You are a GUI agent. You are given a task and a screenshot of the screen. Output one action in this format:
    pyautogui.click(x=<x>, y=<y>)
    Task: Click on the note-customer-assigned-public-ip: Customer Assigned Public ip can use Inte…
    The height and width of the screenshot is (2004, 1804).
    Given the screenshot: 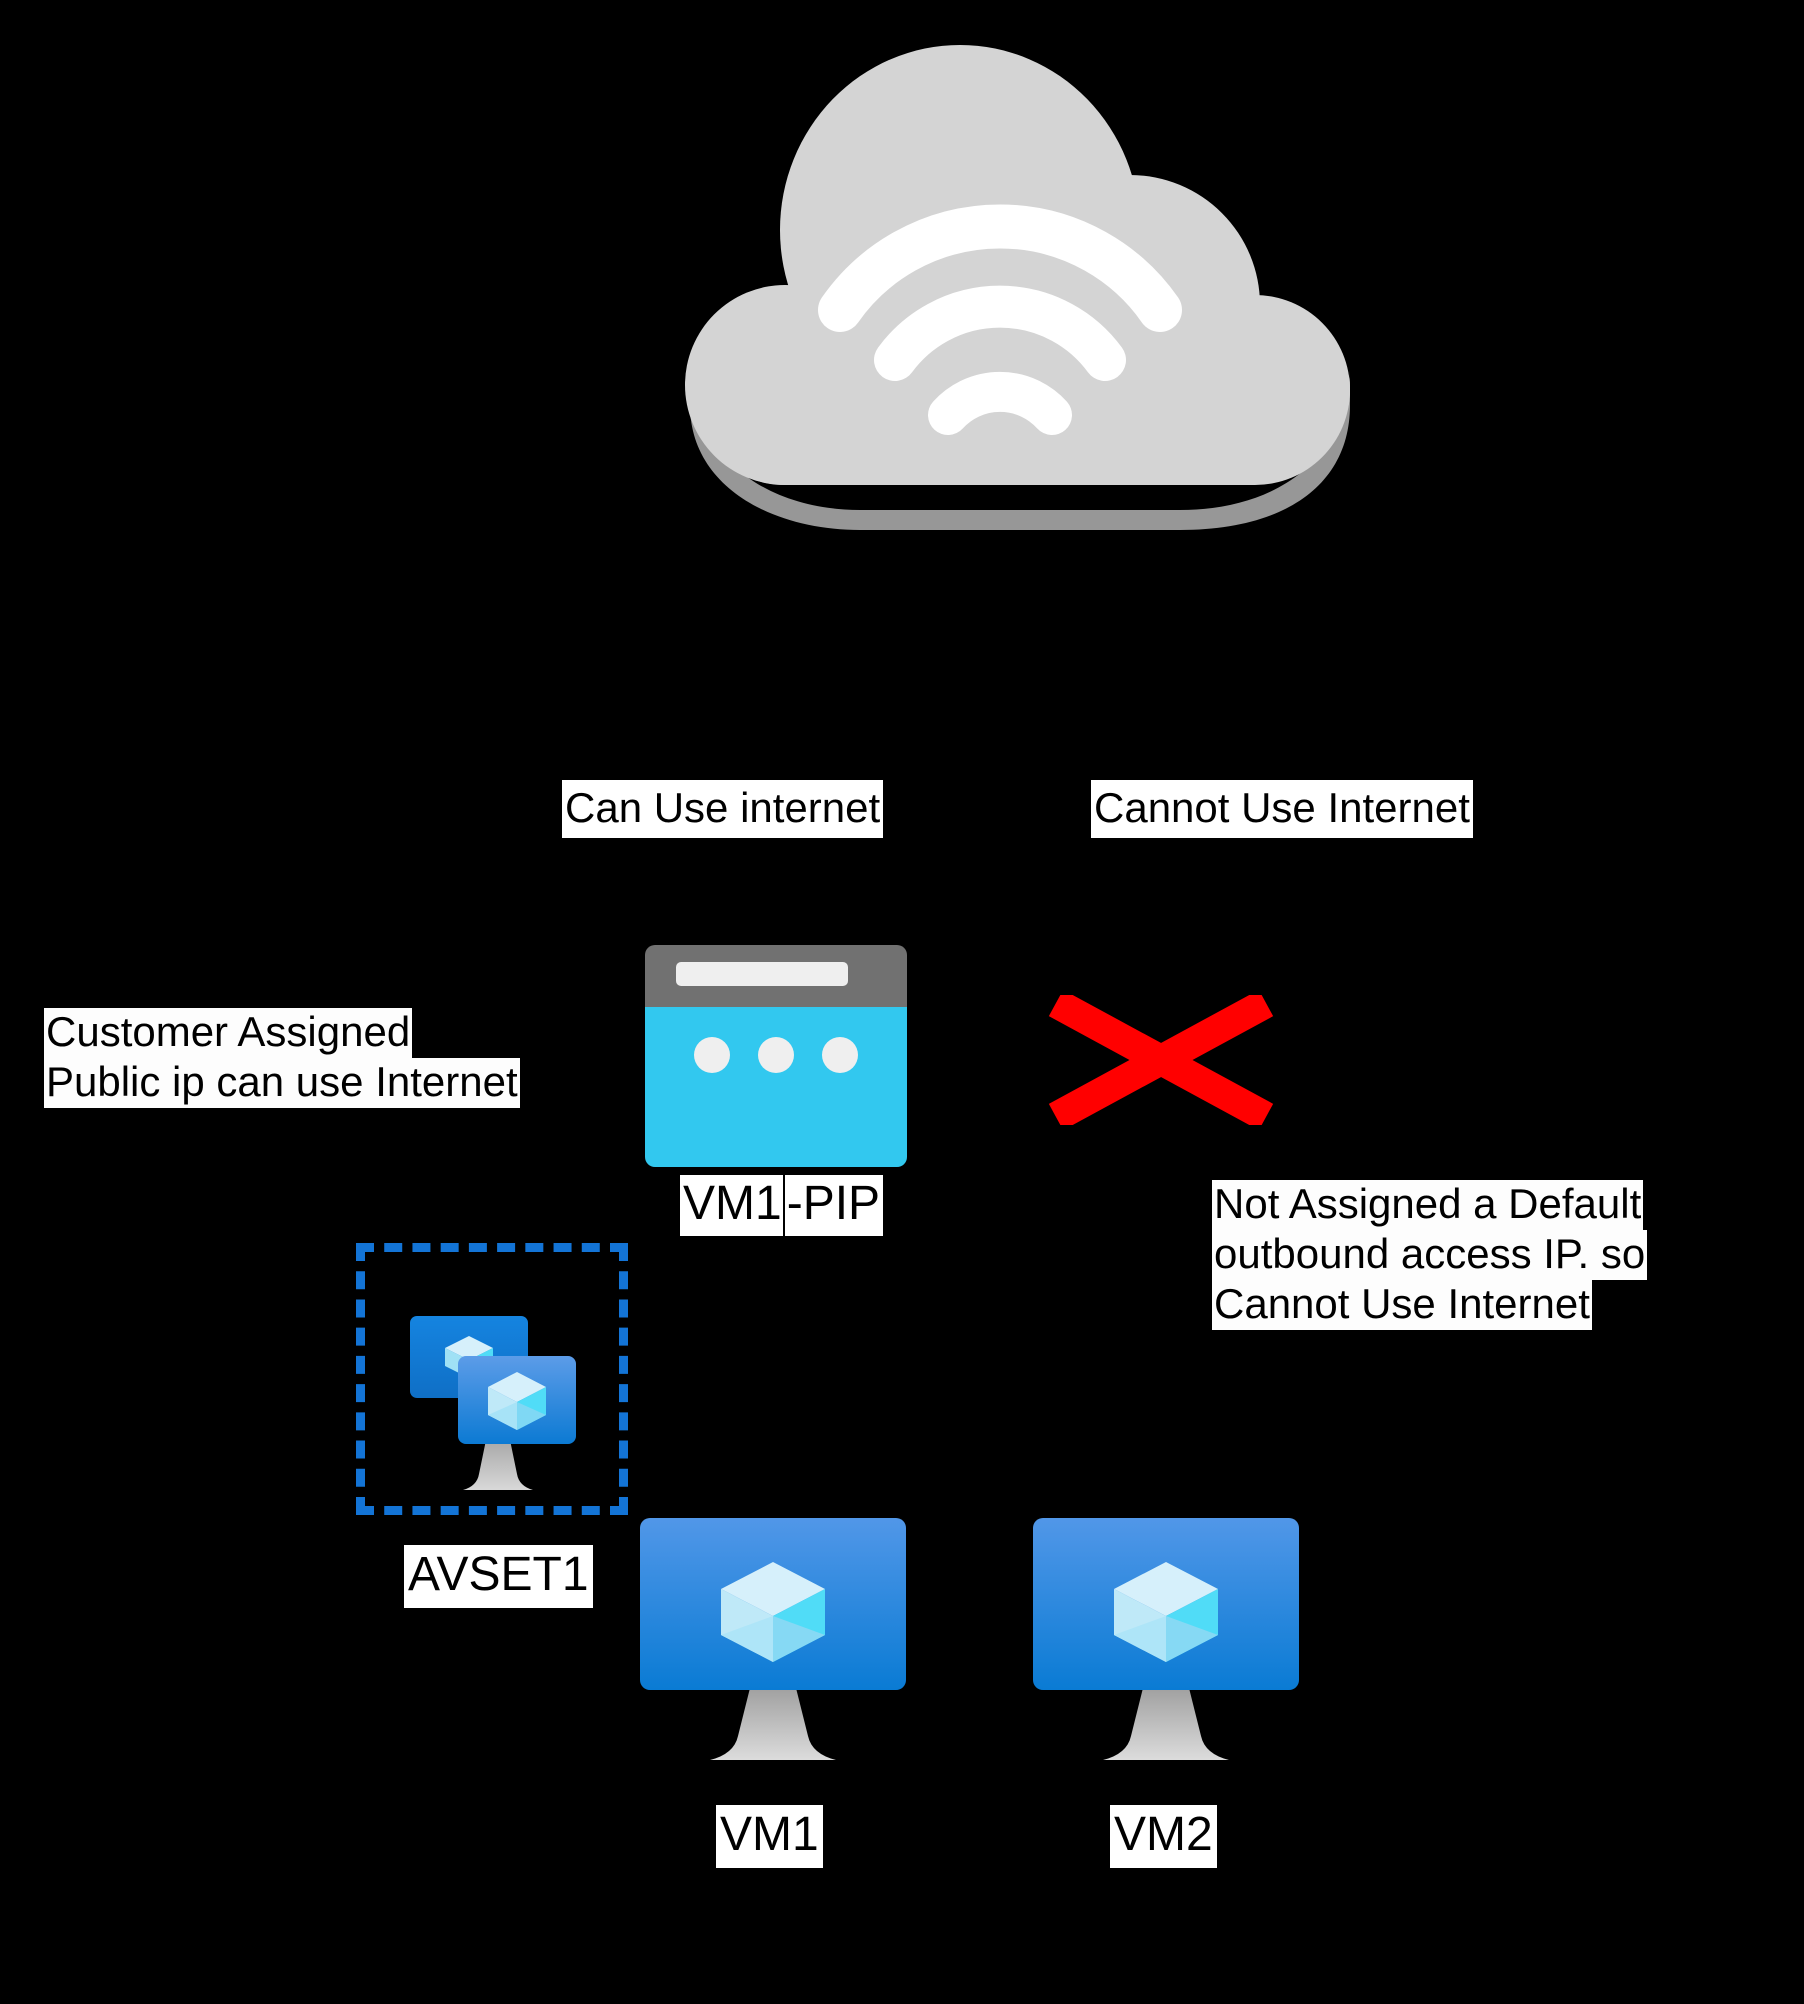 What is the action you would take?
    pyautogui.click(x=282, y=1058)
    